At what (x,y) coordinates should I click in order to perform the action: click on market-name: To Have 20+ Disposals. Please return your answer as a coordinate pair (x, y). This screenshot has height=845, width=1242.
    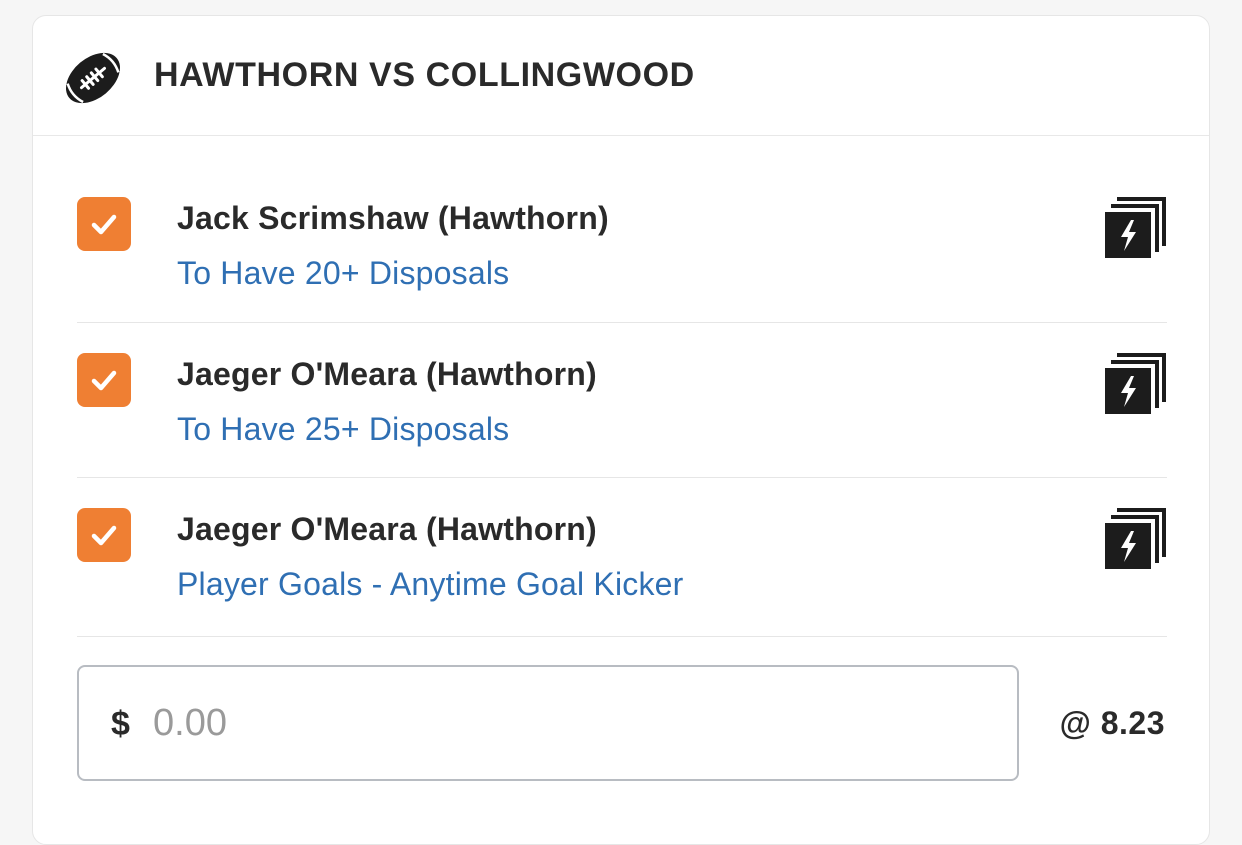
    Looking at the image, I should click on (343, 273).